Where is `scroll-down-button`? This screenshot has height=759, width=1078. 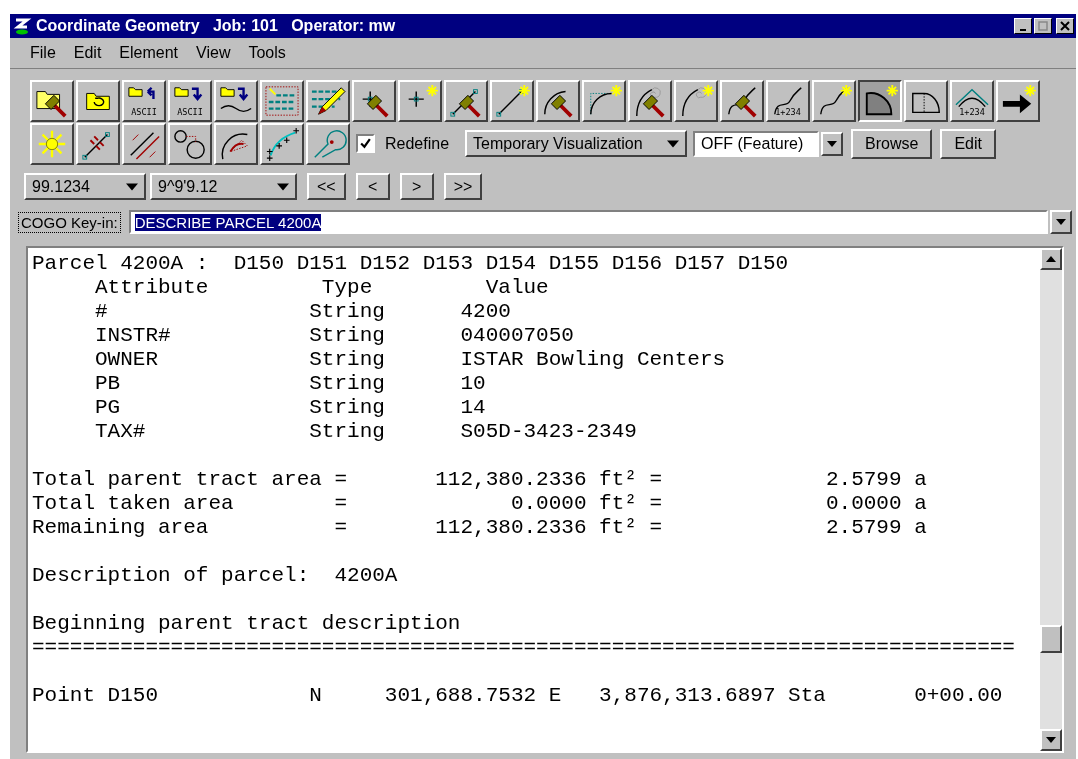 scroll-down-button is located at coordinates (1051, 740).